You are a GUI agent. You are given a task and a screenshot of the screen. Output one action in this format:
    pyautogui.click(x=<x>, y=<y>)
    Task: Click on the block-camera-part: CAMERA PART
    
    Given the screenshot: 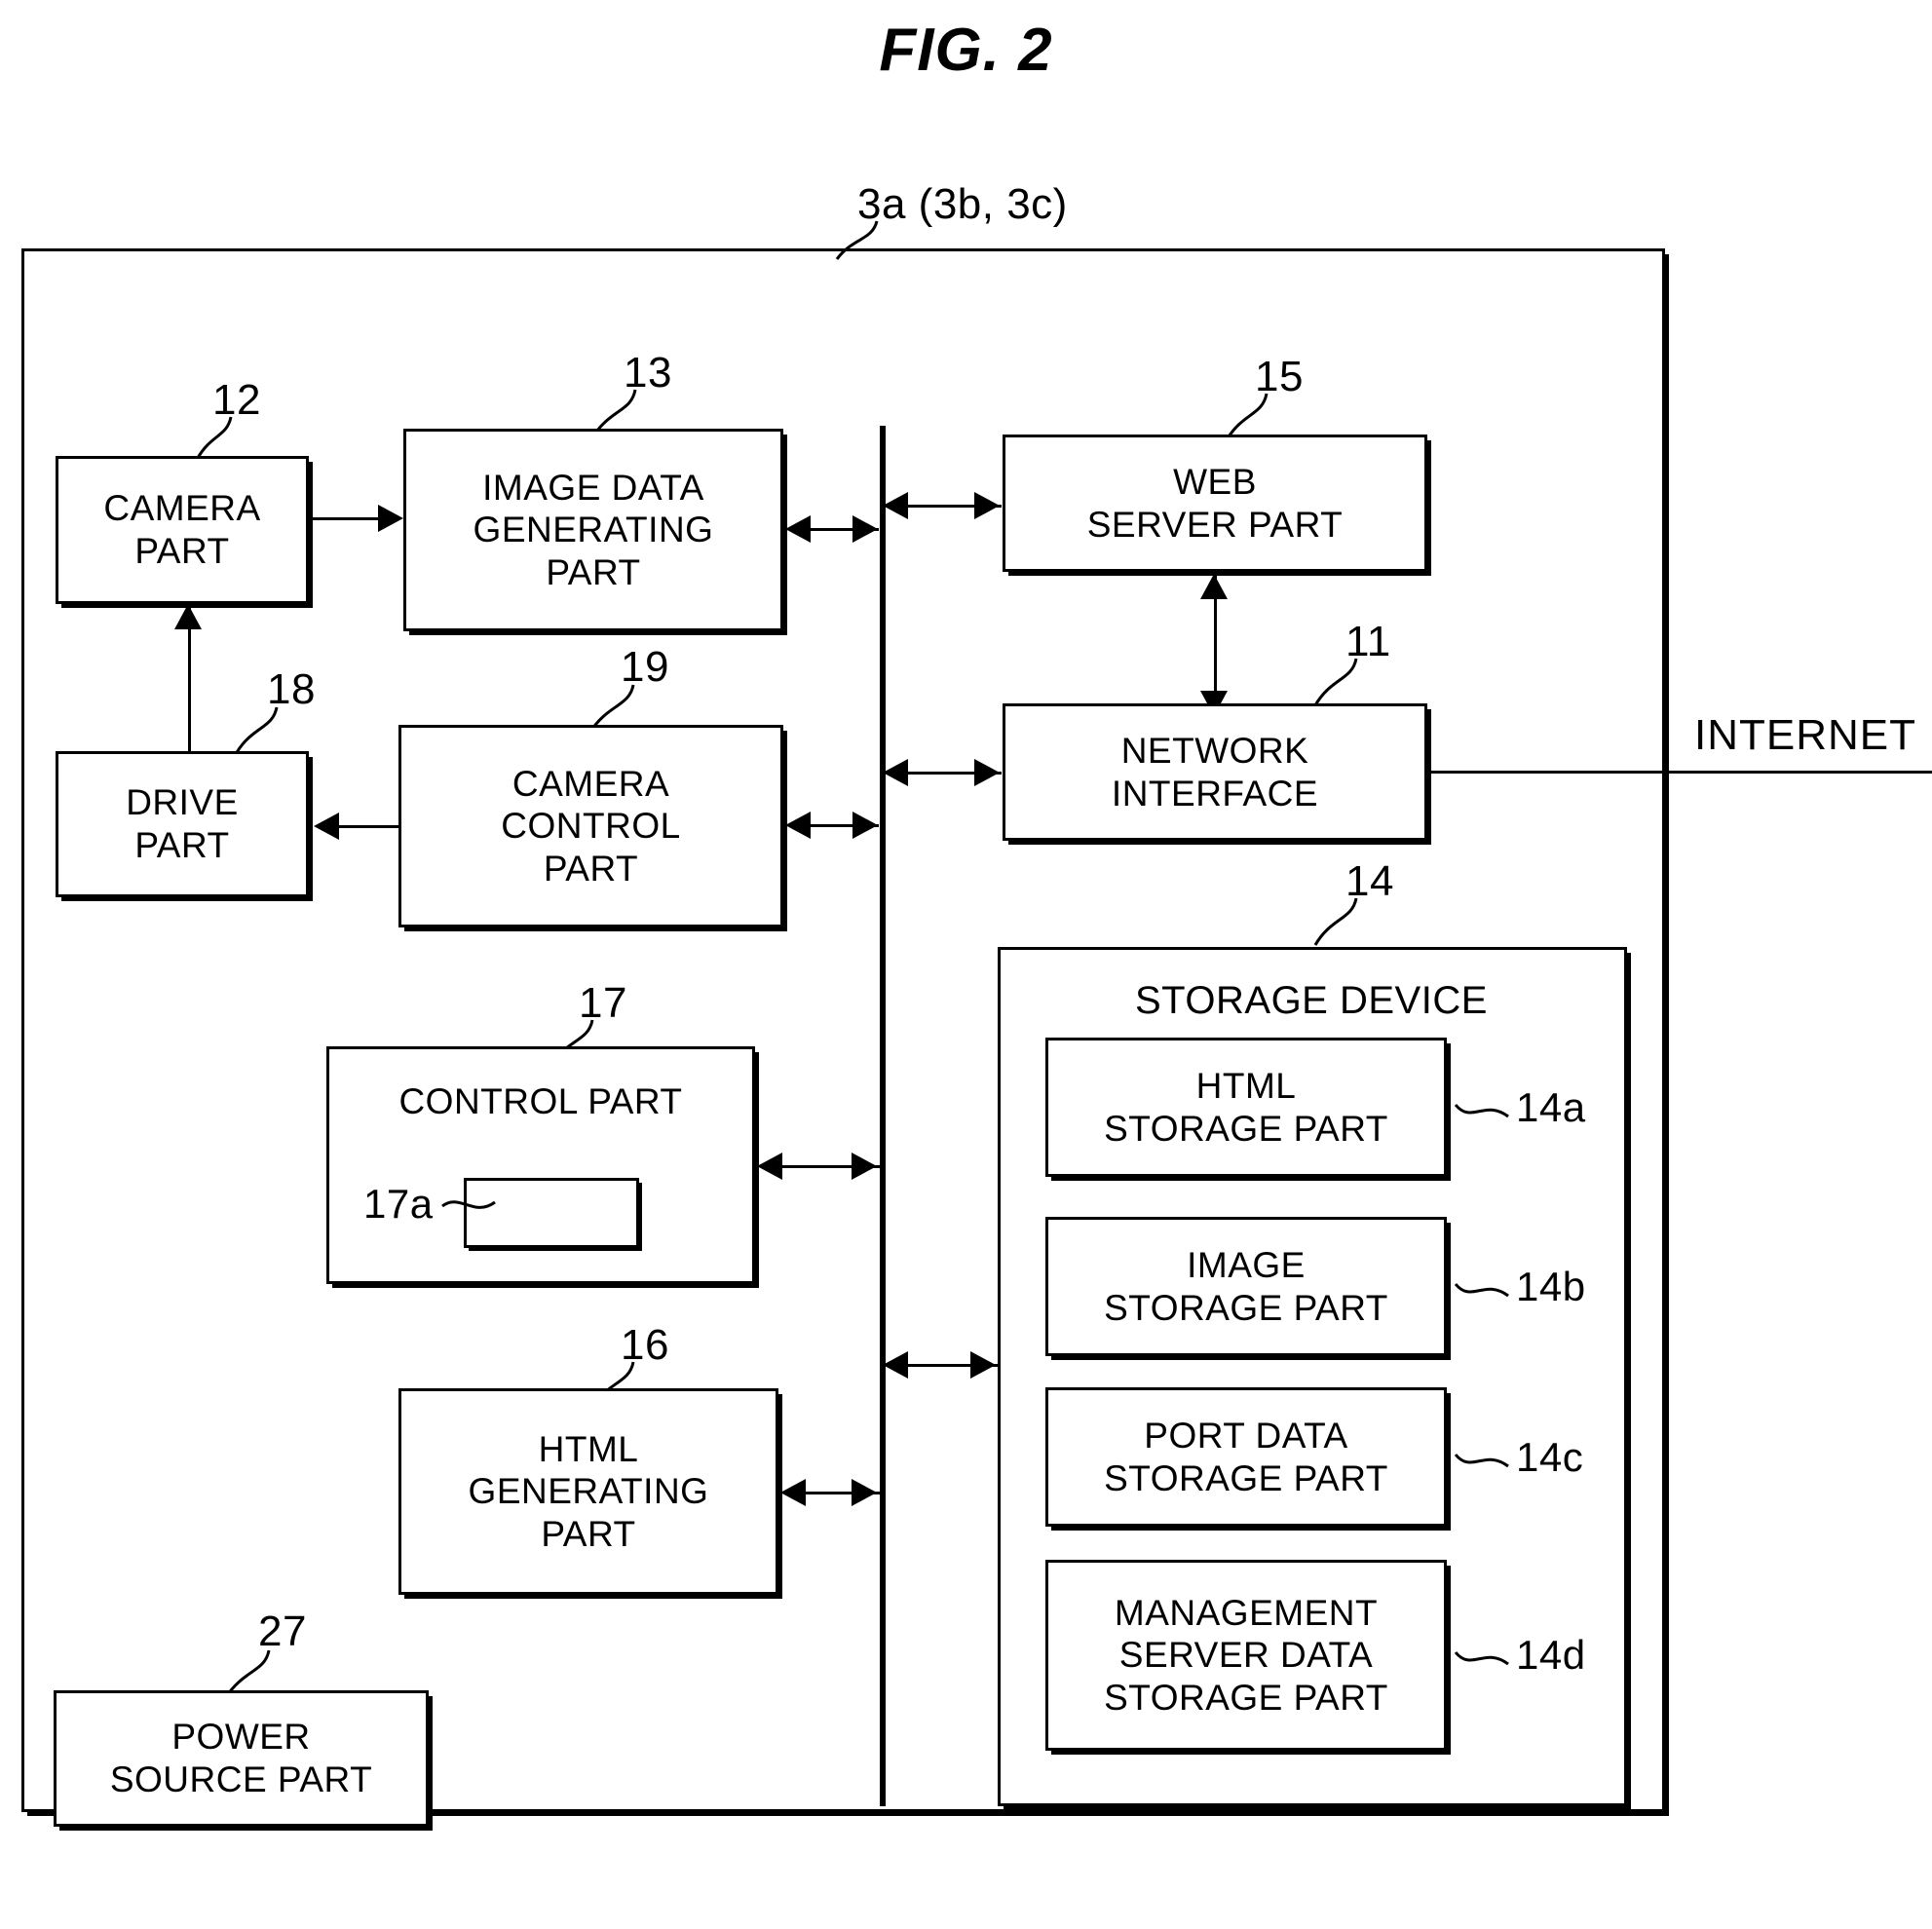 What is the action you would take?
    pyautogui.click(x=182, y=530)
    